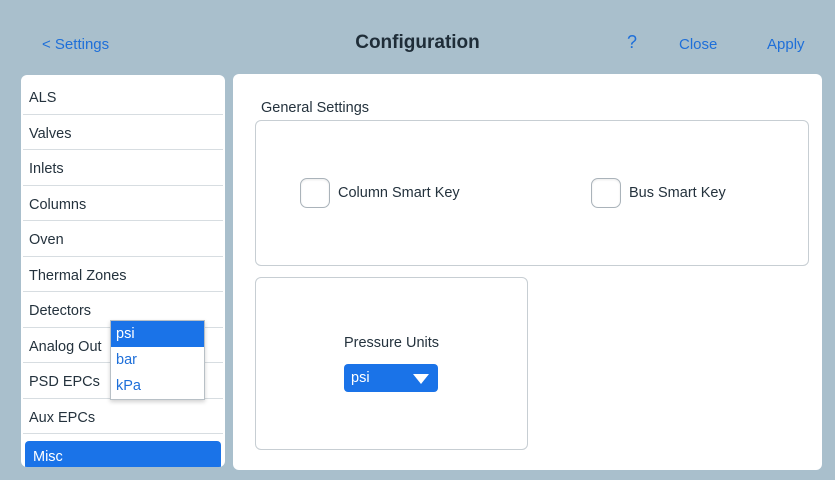 This screenshot has height=480, width=835. Describe the element at coordinates (315, 193) in the screenshot. I see `column-smart-key-checkbox` at that location.